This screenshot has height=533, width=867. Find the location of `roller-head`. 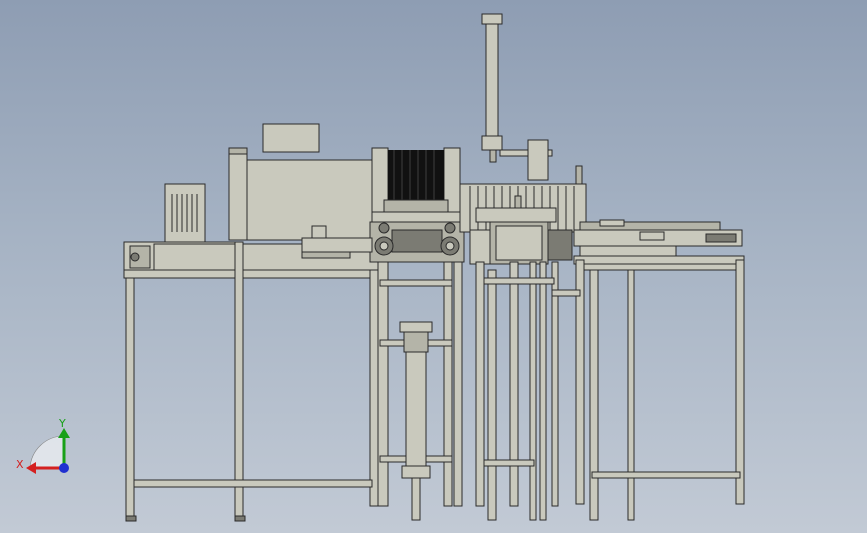

roller-head is located at coordinates (417, 205).